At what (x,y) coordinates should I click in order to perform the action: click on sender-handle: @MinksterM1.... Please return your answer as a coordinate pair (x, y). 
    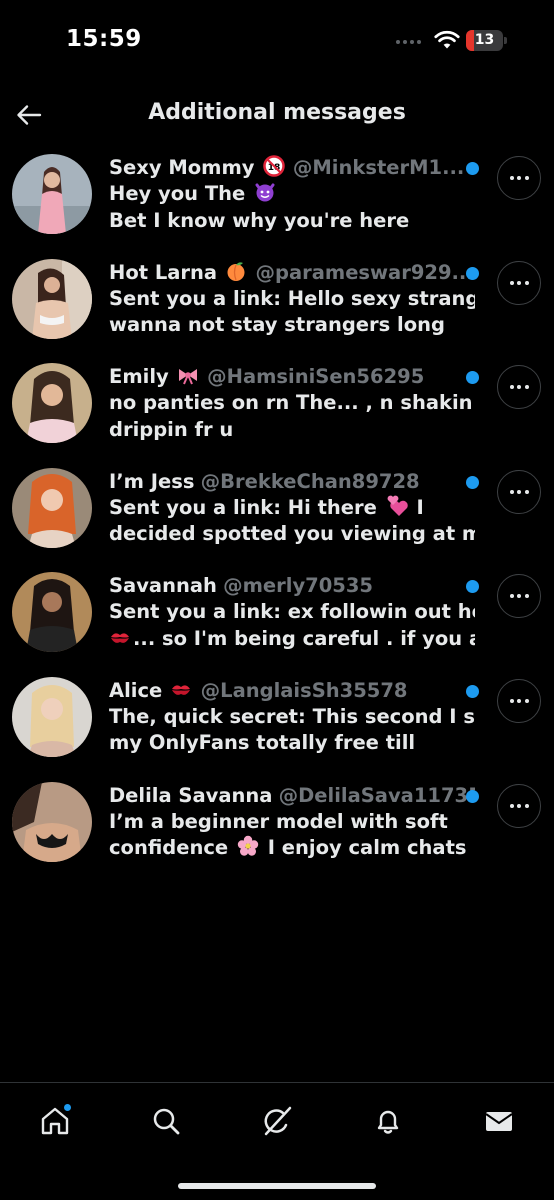
    Looking at the image, I should click on (378, 167).